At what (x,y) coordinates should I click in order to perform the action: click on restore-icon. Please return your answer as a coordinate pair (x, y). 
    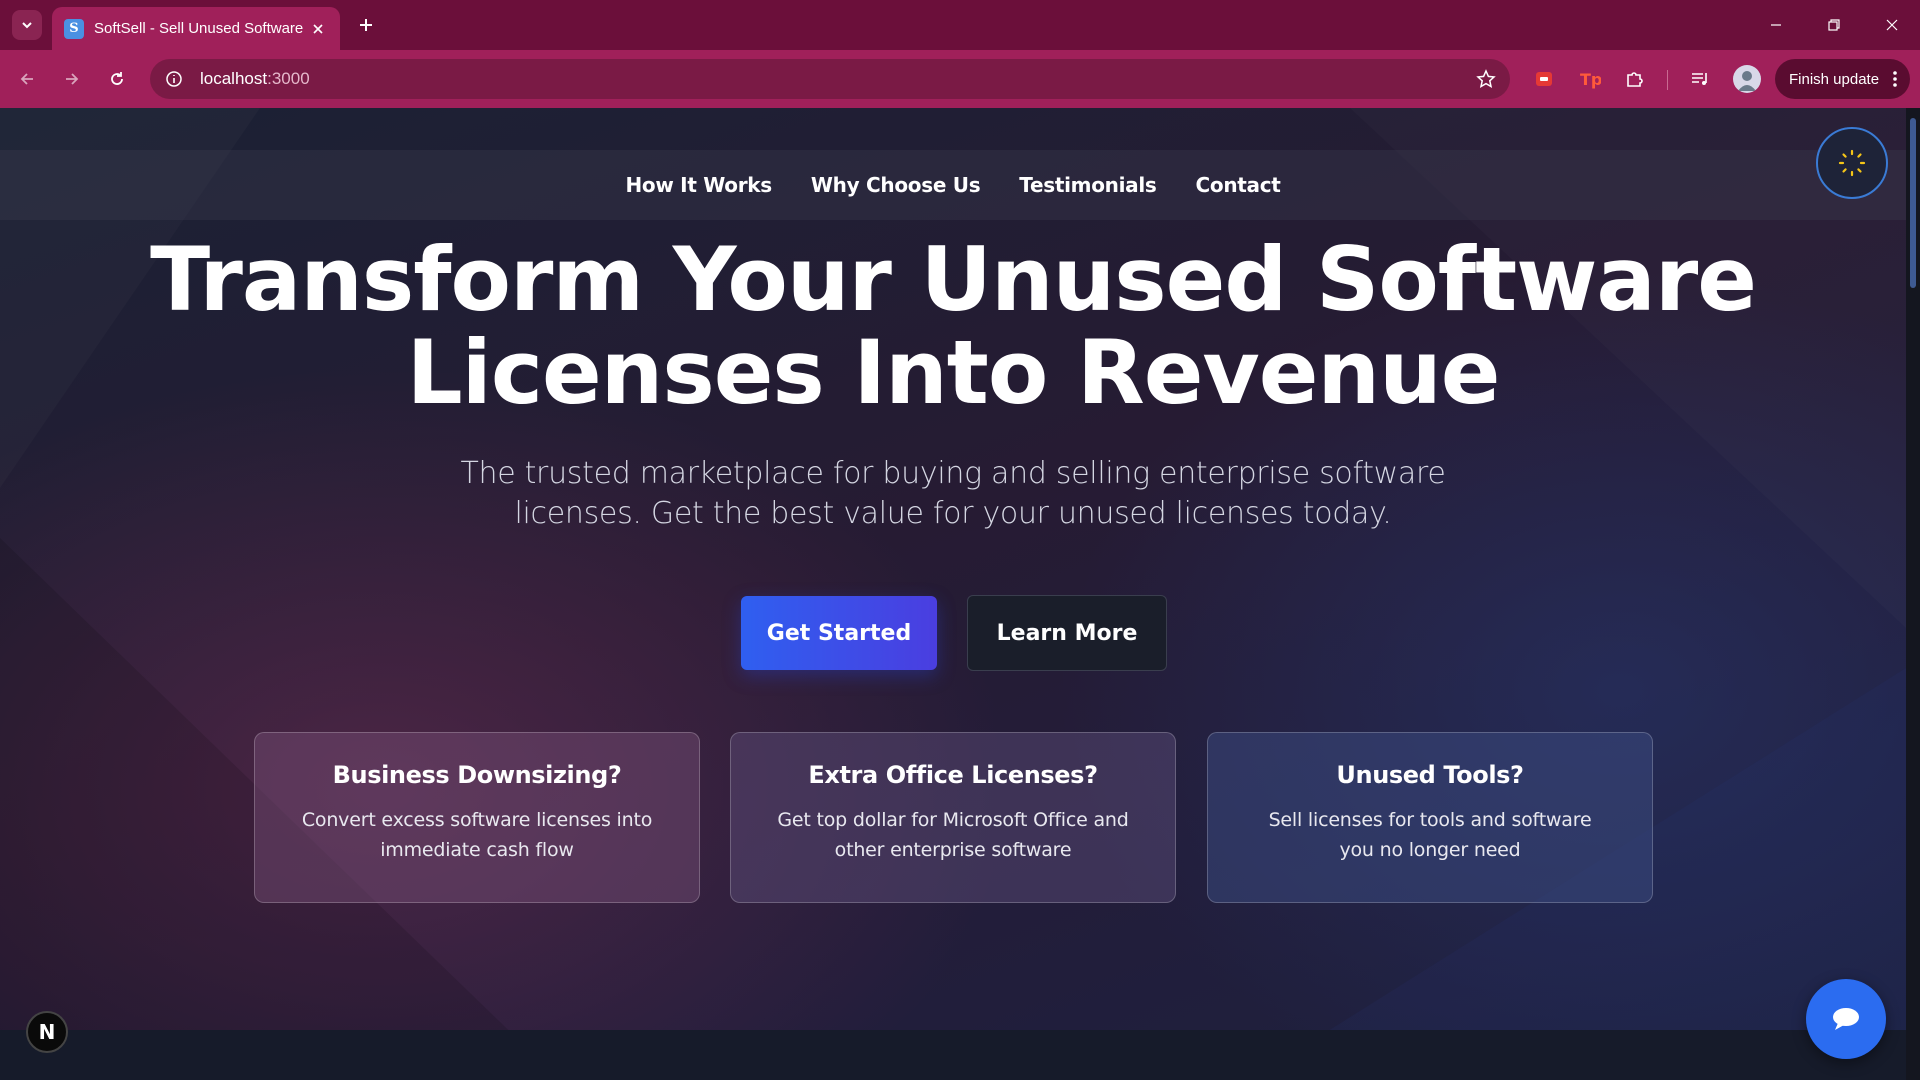
    Looking at the image, I should click on (1834, 25).